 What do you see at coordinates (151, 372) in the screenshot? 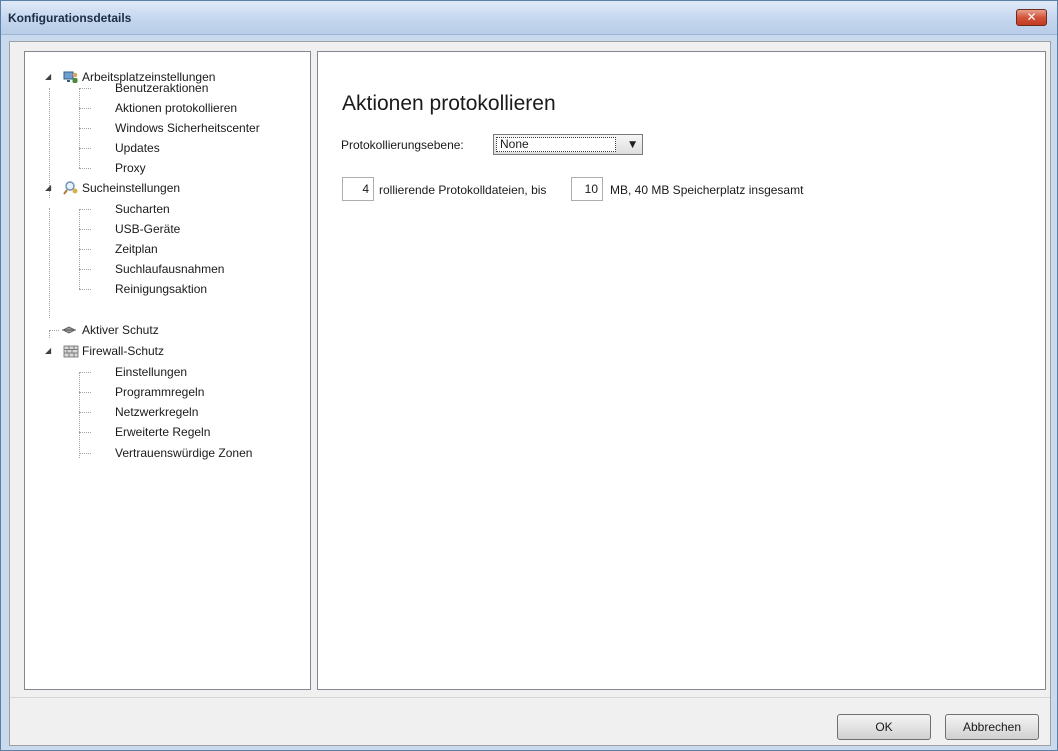
I see `tree-item-label: Einstellungen` at bounding box center [151, 372].